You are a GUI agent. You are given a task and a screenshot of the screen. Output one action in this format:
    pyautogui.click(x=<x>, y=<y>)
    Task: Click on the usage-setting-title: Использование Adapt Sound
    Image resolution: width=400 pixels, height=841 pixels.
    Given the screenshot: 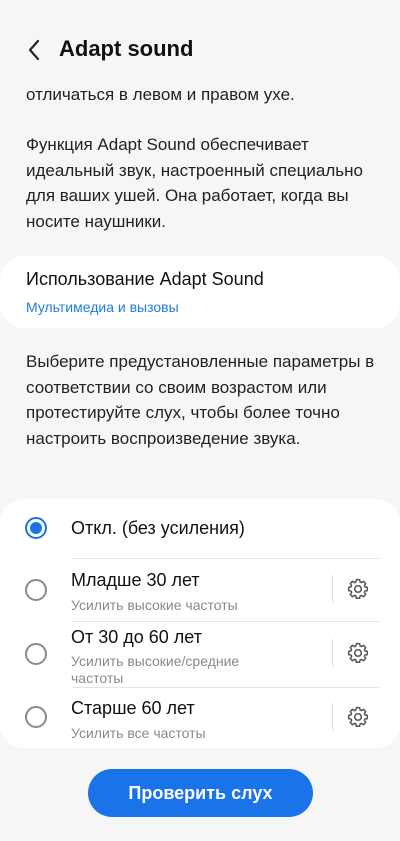 What is the action you would take?
    pyautogui.click(x=145, y=279)
    